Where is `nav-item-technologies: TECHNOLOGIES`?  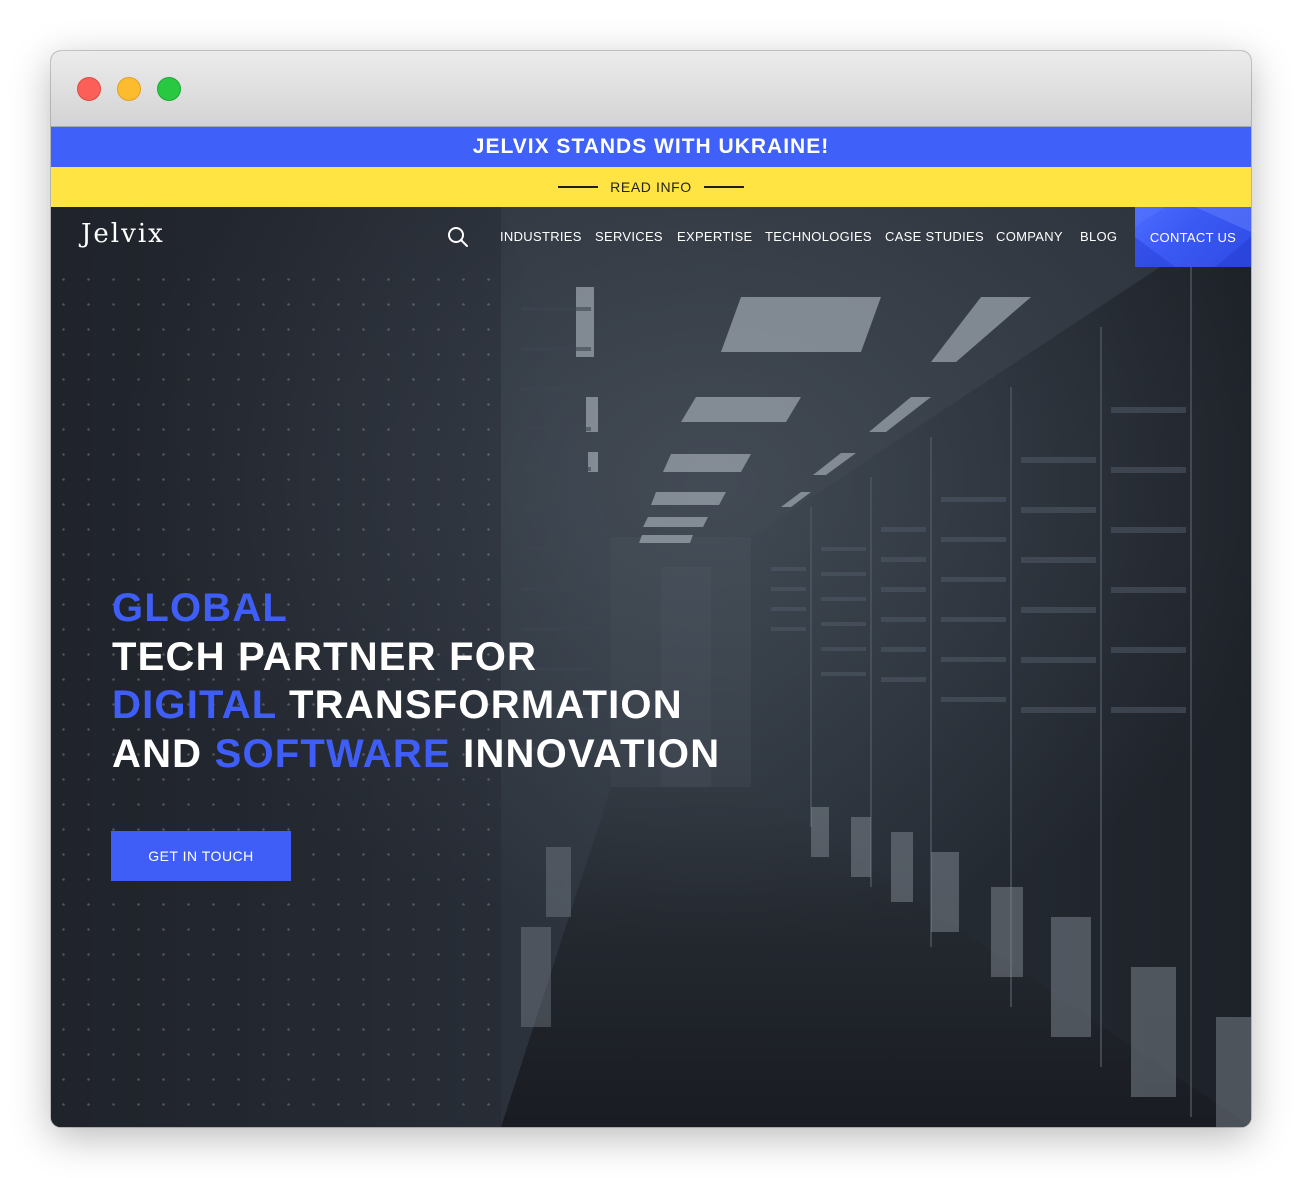 nav-item-technologies: TECHNOLOGIES is located at coordinates (818, 236).